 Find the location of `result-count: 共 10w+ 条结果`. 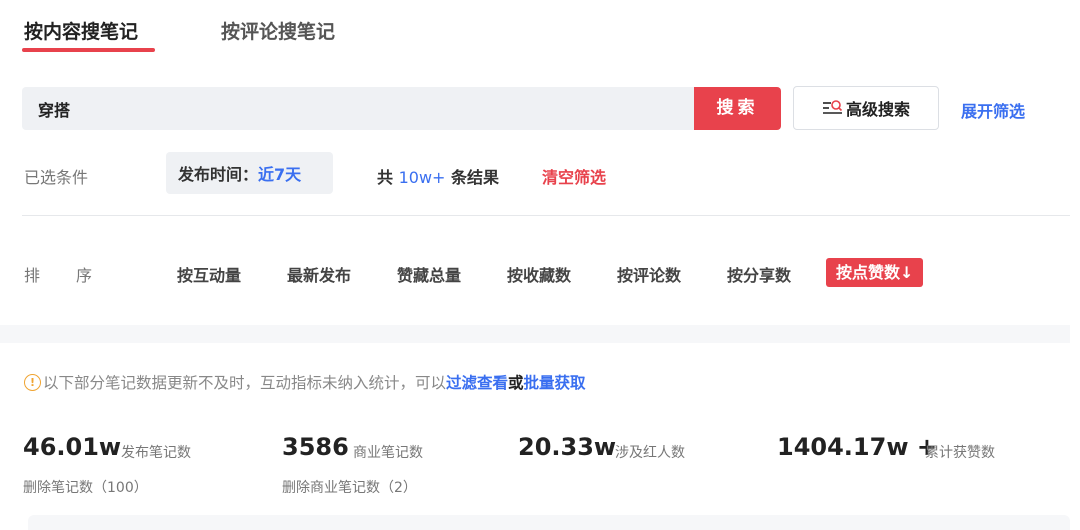

result-count: 共 10w+ 条结果 is located at coordinates (438, 176).